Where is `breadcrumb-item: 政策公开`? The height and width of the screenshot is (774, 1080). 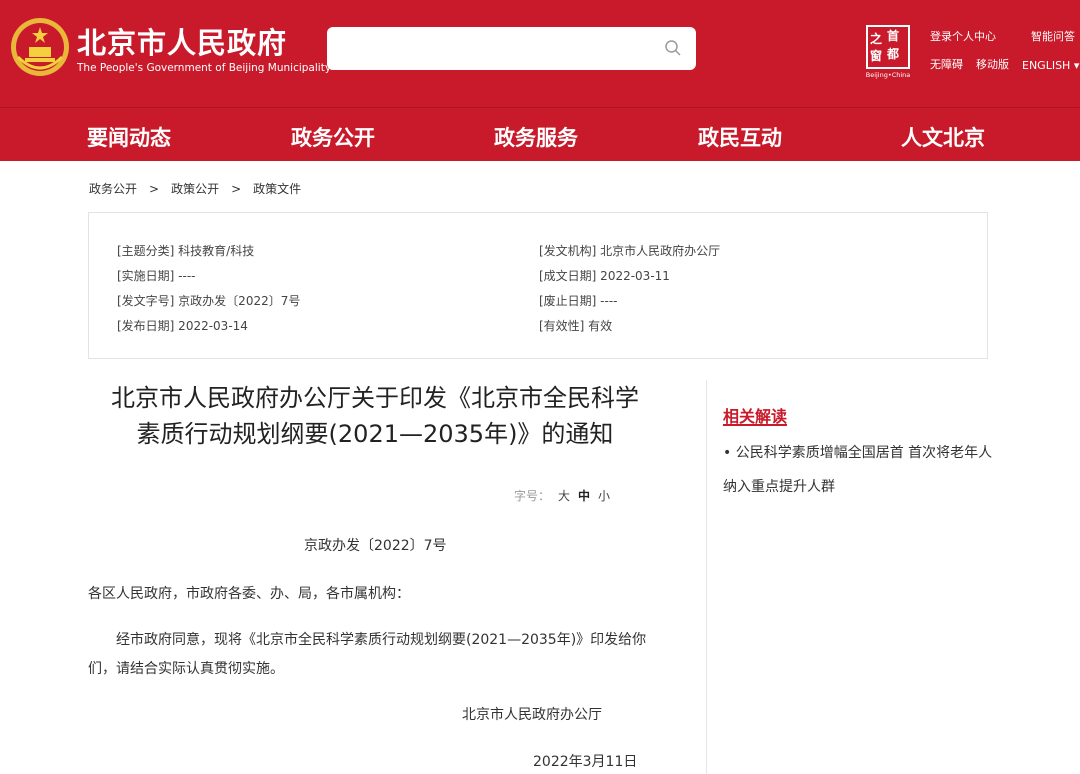 breadcrumb-item: 政策公开 is located at coordinates (195, 189).